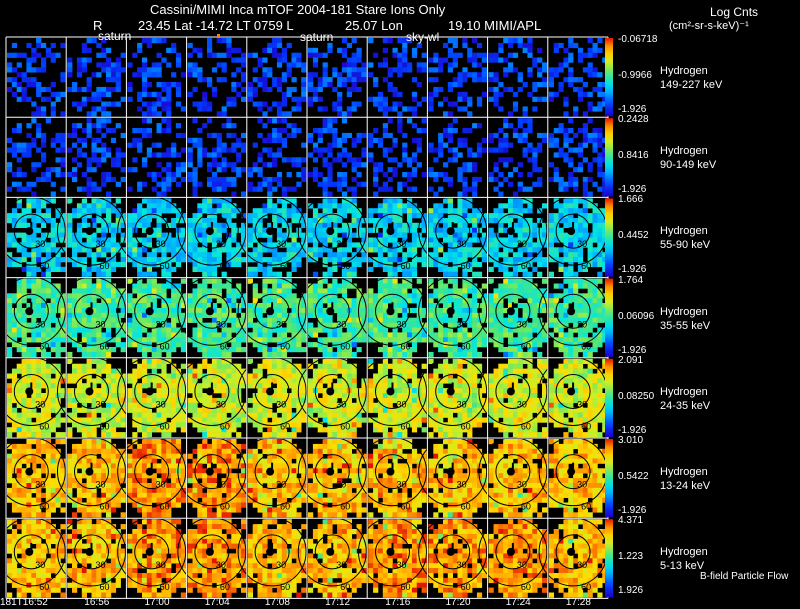 The width and height of the screenshot is (800, 609). What do you see at coordinates (682, 566) in the screenshot?
I see `row-energy-label: 5-13 keV` at bounding box center [682, 566].